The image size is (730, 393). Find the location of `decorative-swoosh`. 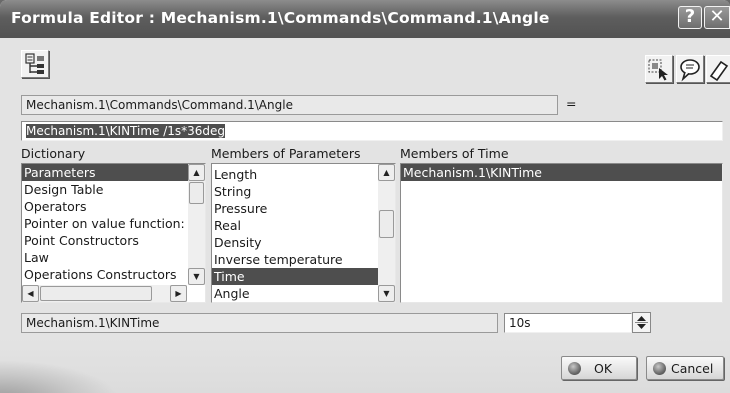

decorative-swoosh is located at coordinates (60, 376).